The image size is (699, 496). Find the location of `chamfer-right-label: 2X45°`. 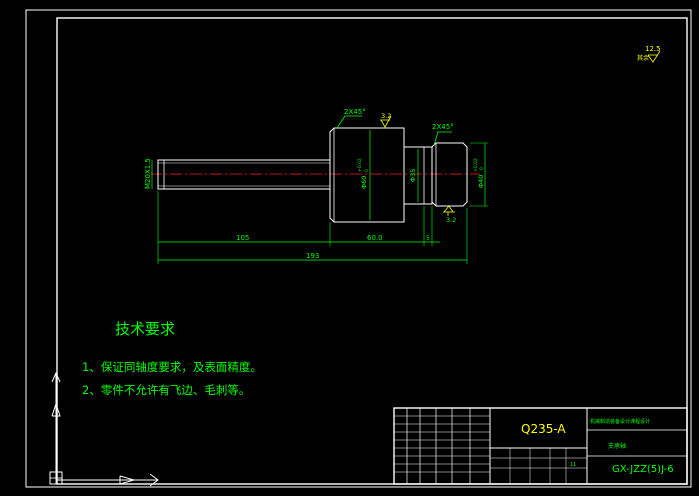

chamfer-right-label: 2X45° is located at coordinates (443, 127).